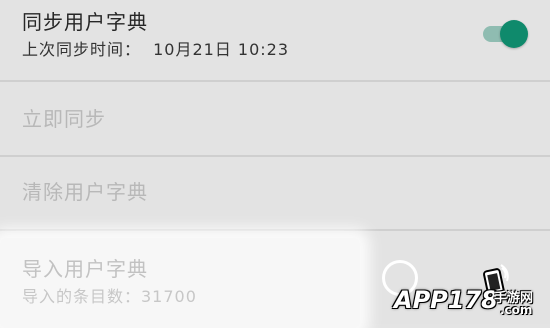 The image size is (550, 328). What do you see at coordinates (85, 22) in the screenshot?
I see `sync-dictionary-title: 同步用户字典` at bounding box center [85, 22].